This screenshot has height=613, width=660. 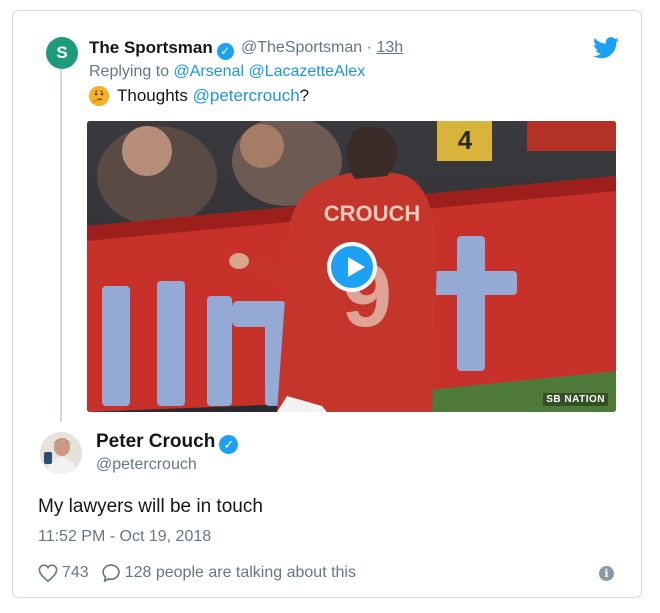 I want to click on mention-lacazette: @LacazetteAlex, so click(x=306, y=71).